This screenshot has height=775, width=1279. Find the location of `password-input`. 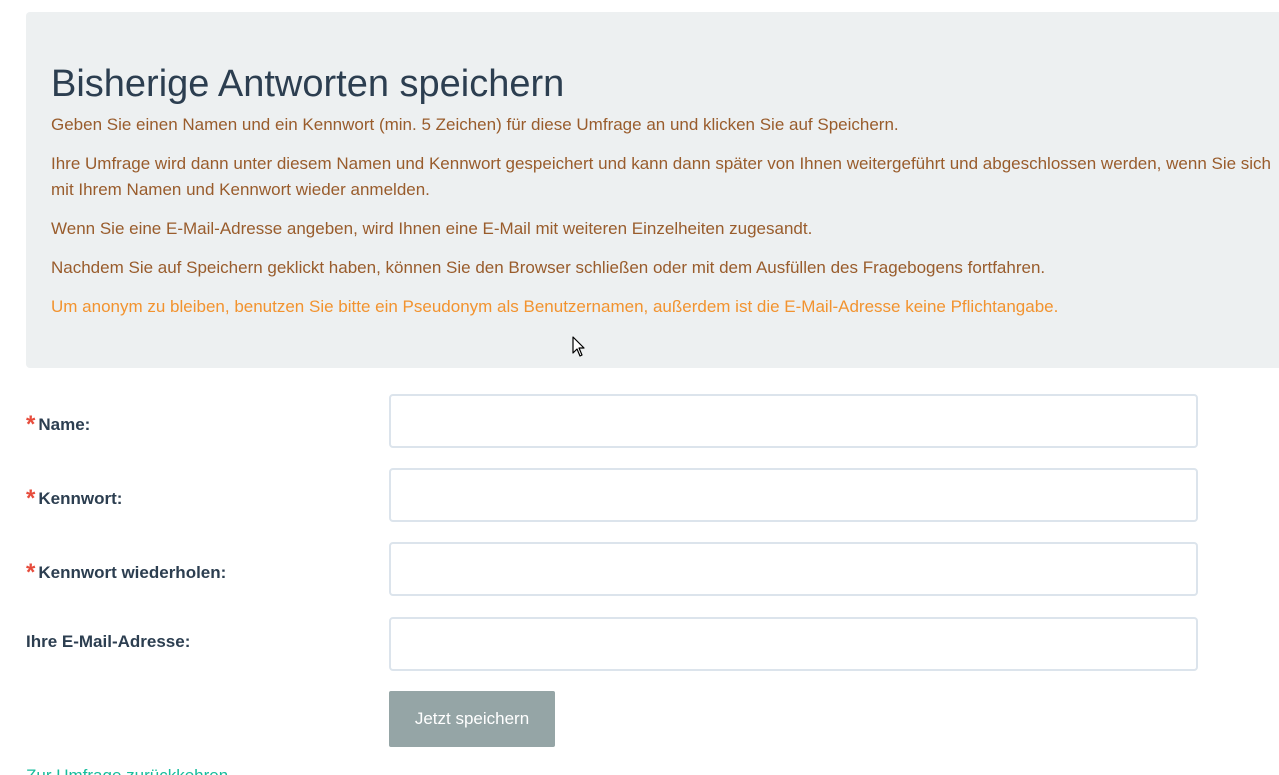

password-input is located at coordinates (793, 495).